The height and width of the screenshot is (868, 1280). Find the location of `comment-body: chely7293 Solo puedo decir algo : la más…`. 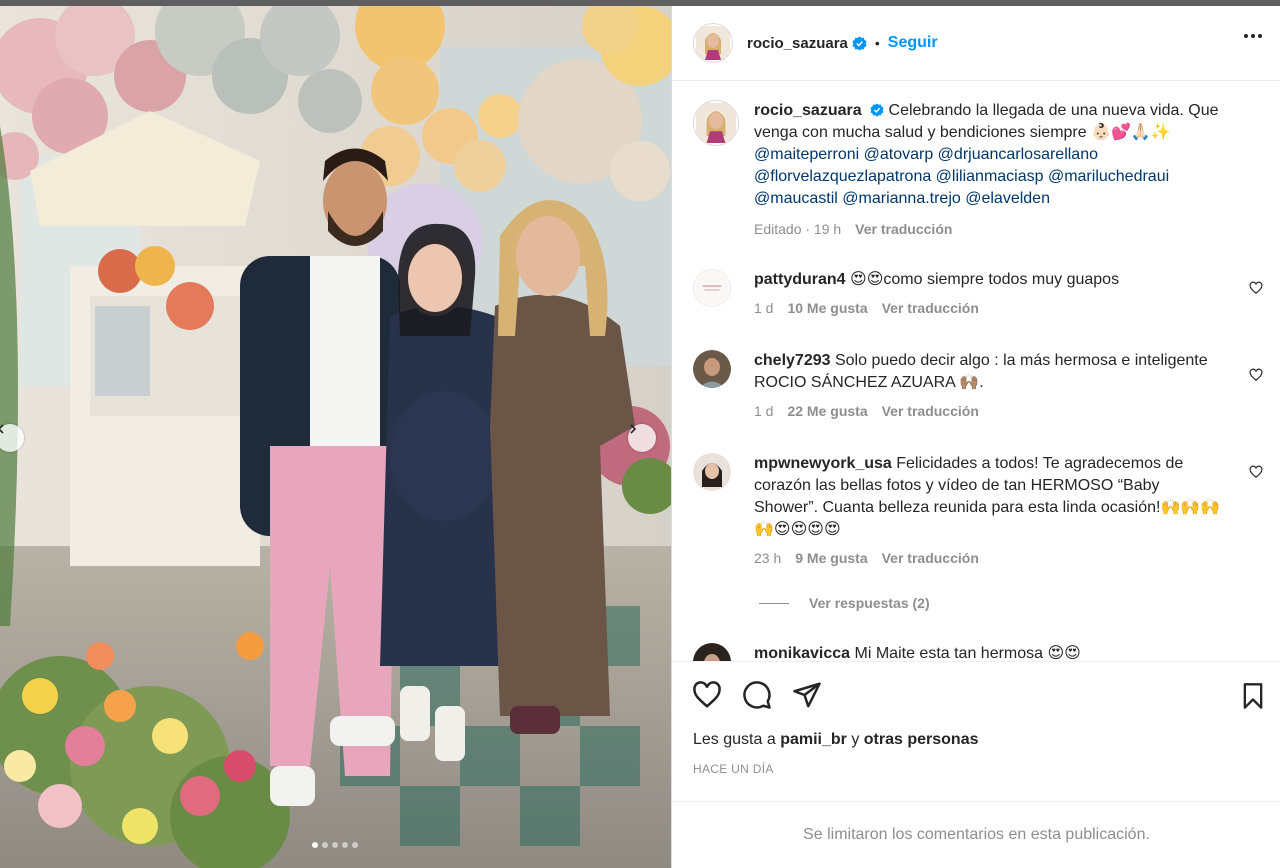

comment-body: chely7293 Solo puedo decir algo : la más… is located at coordinates (989, 386).